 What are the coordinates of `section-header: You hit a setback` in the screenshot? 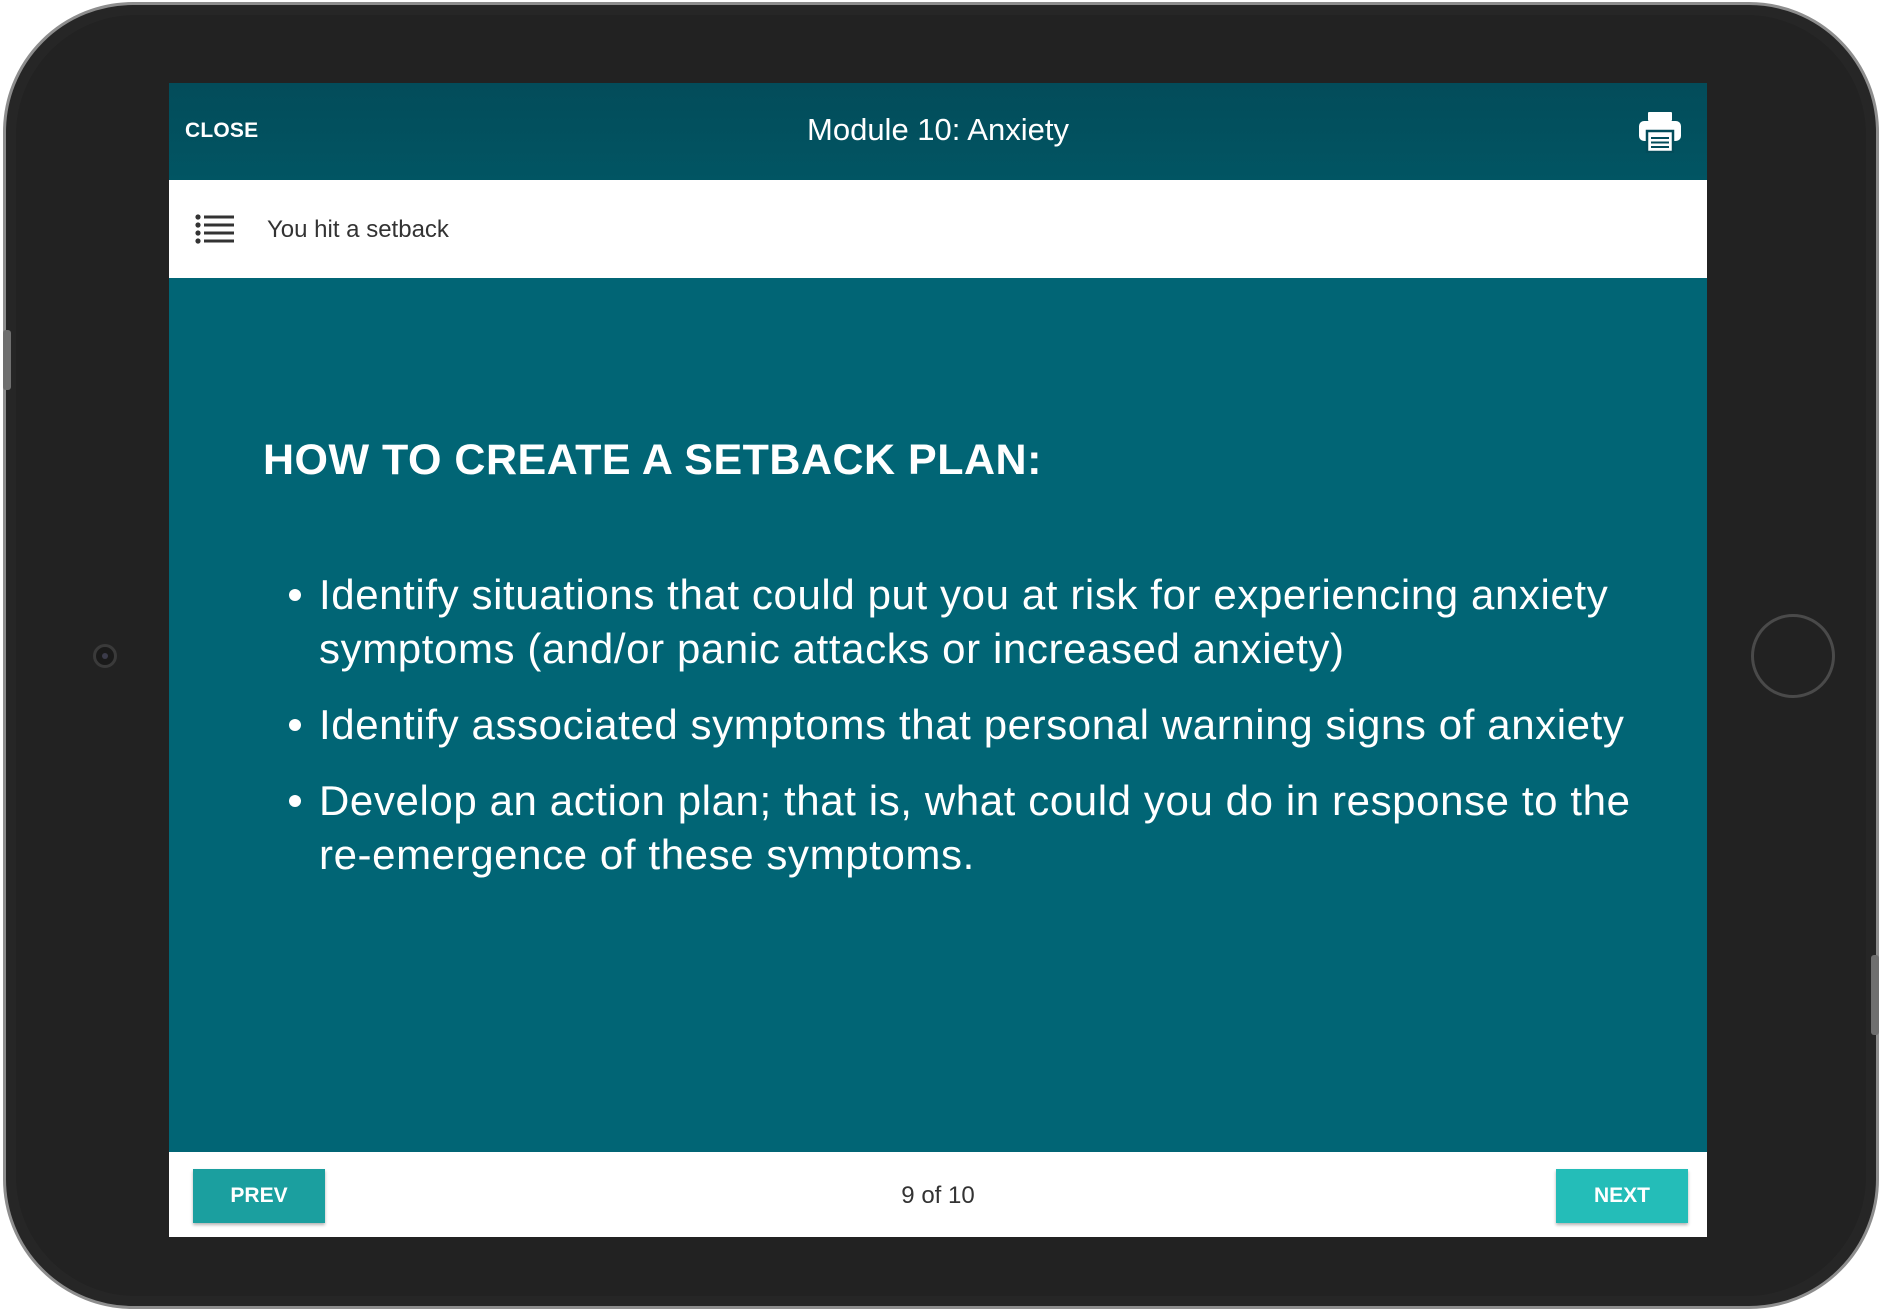 It's located at (938, 229).